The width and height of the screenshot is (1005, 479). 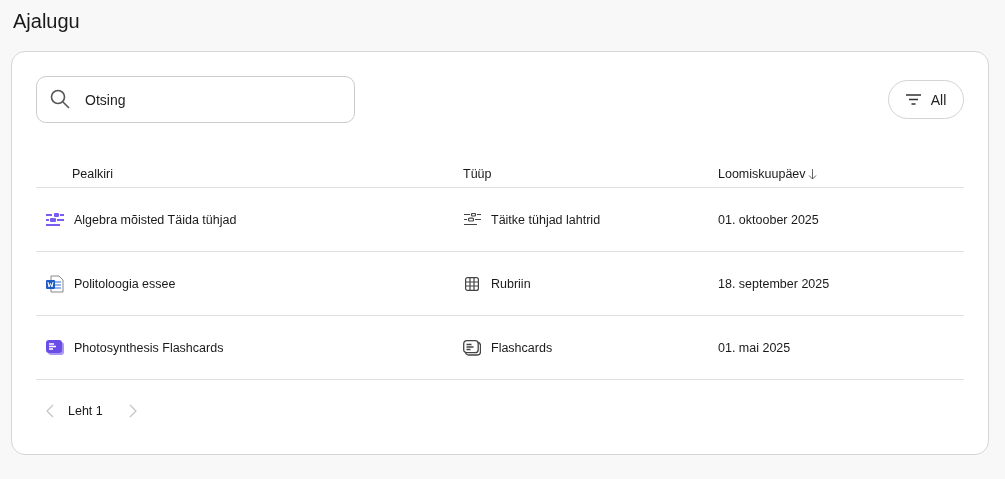 I want to click on row-date: 01. mai 2025, so click(x=754, y=347).